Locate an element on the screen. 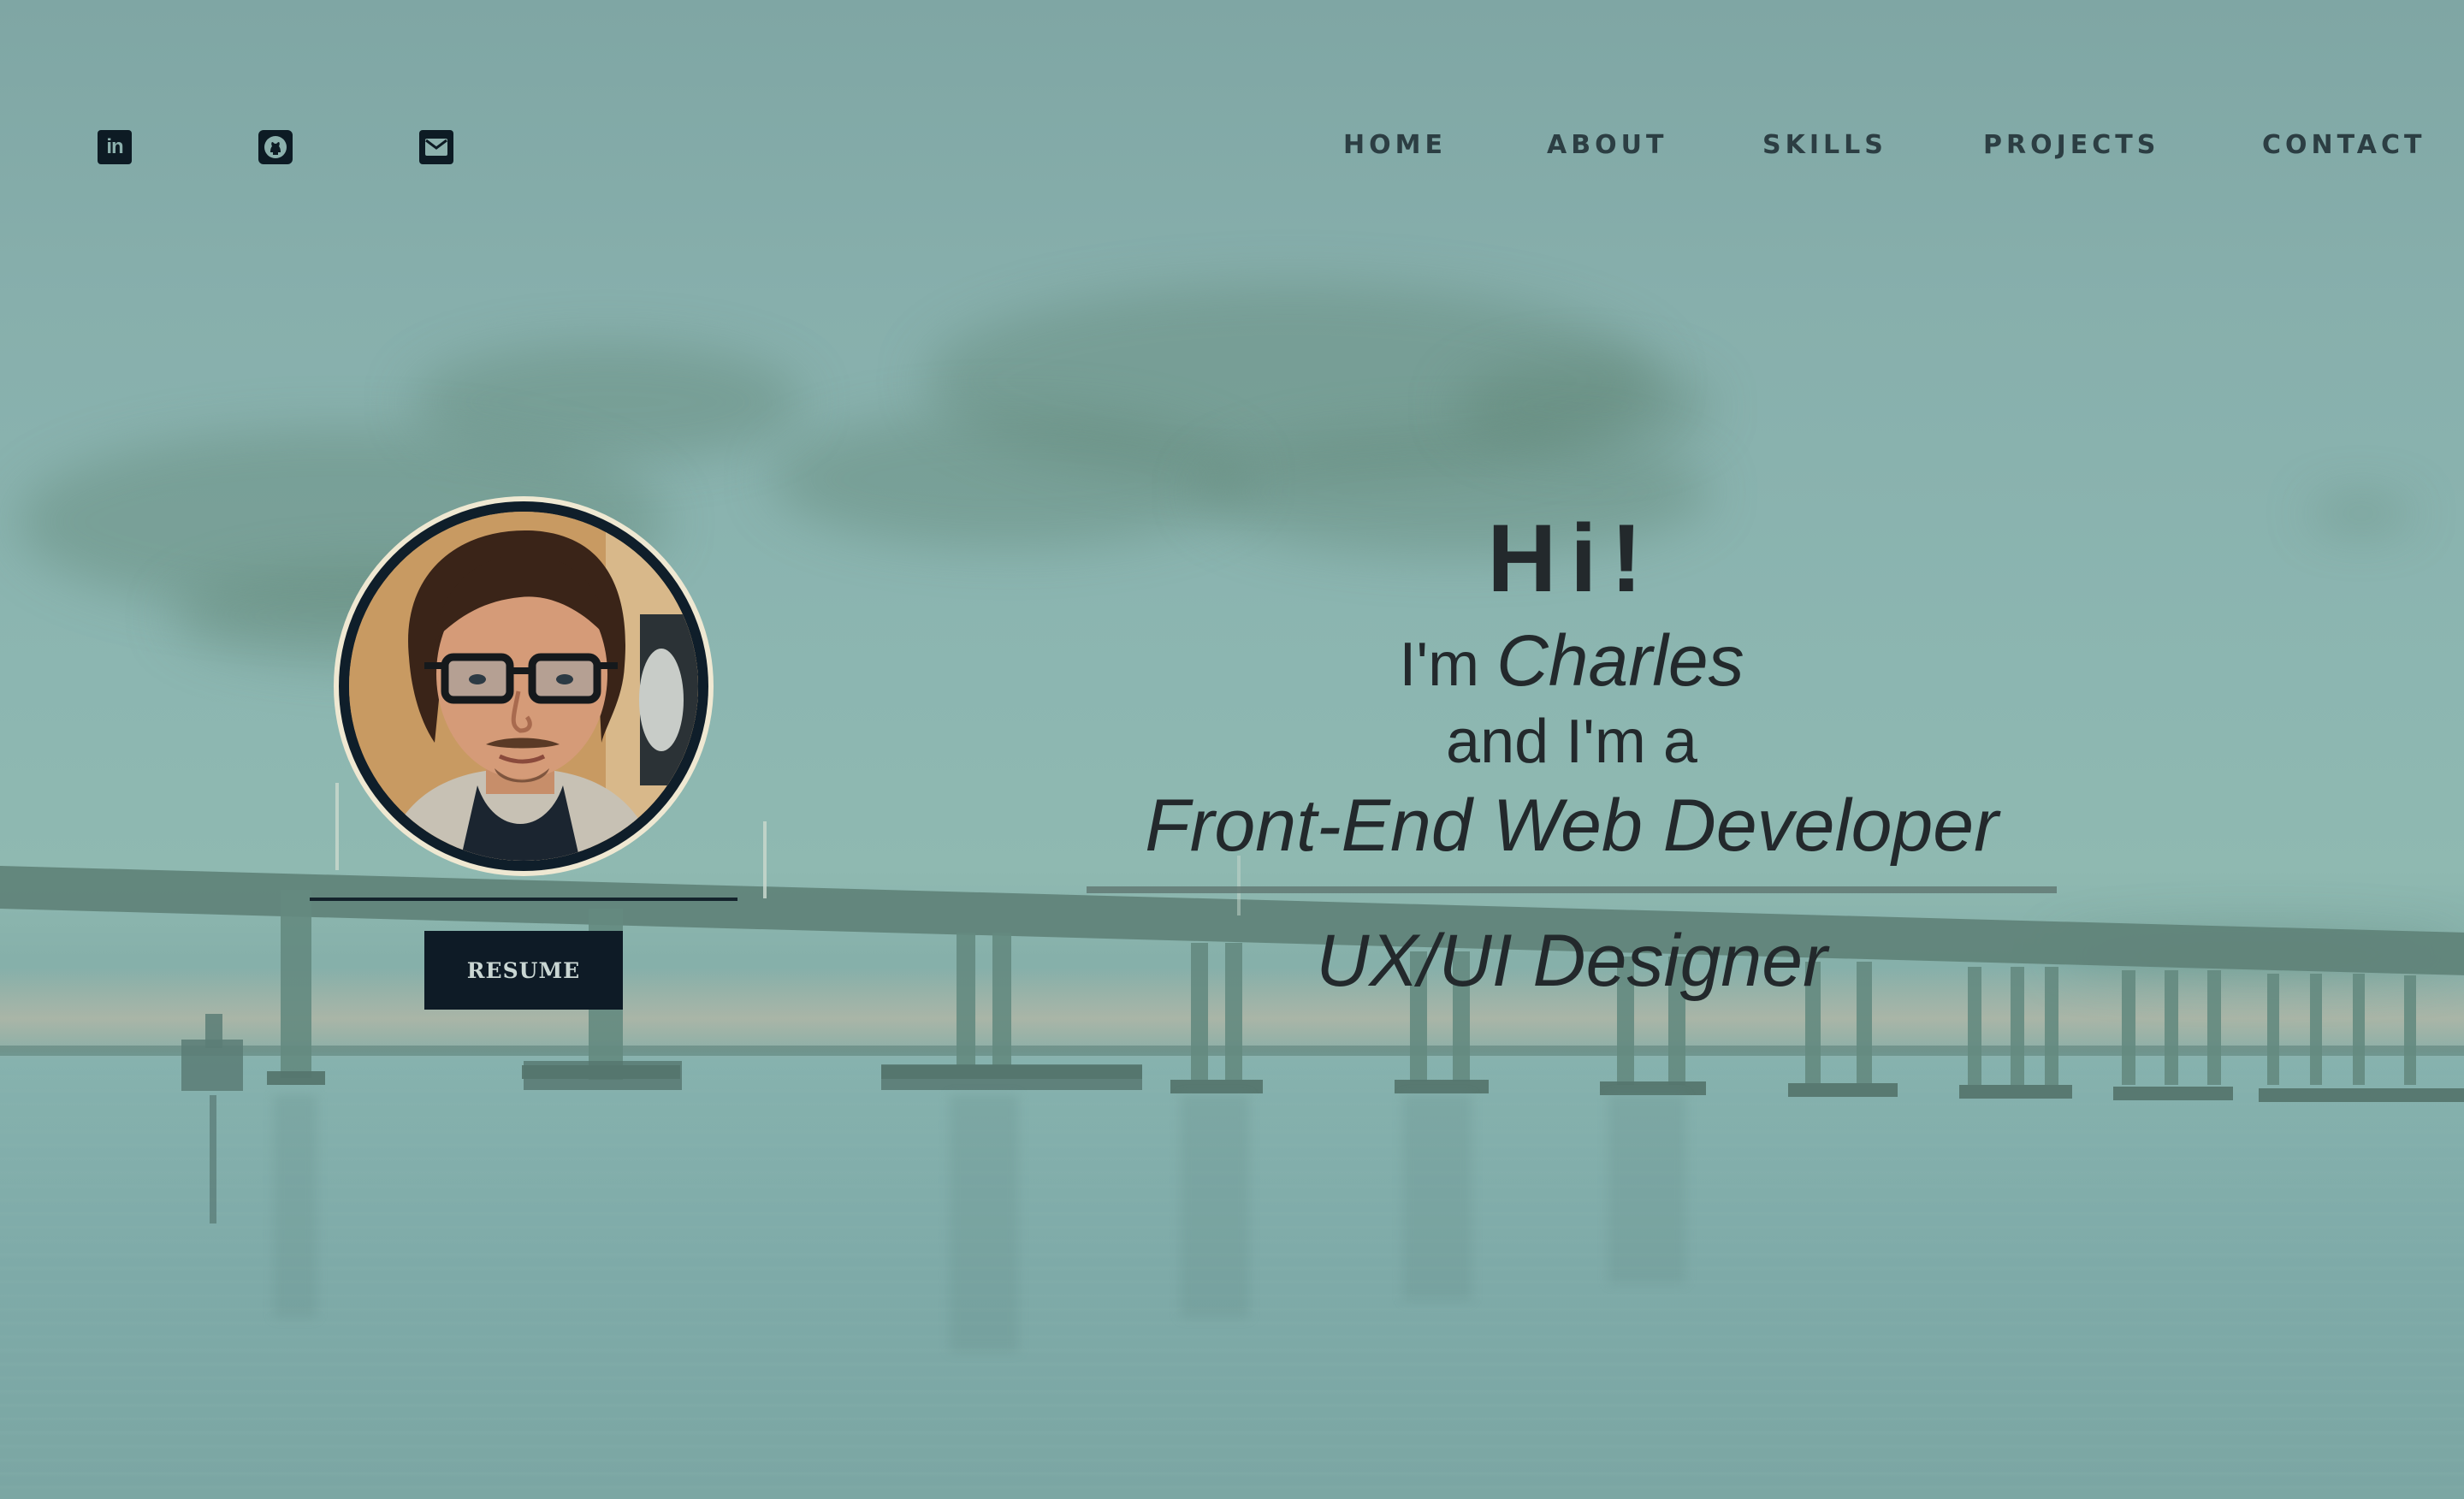  role-primary: Front-End Web Developer is located at coordinates (1572, 826).